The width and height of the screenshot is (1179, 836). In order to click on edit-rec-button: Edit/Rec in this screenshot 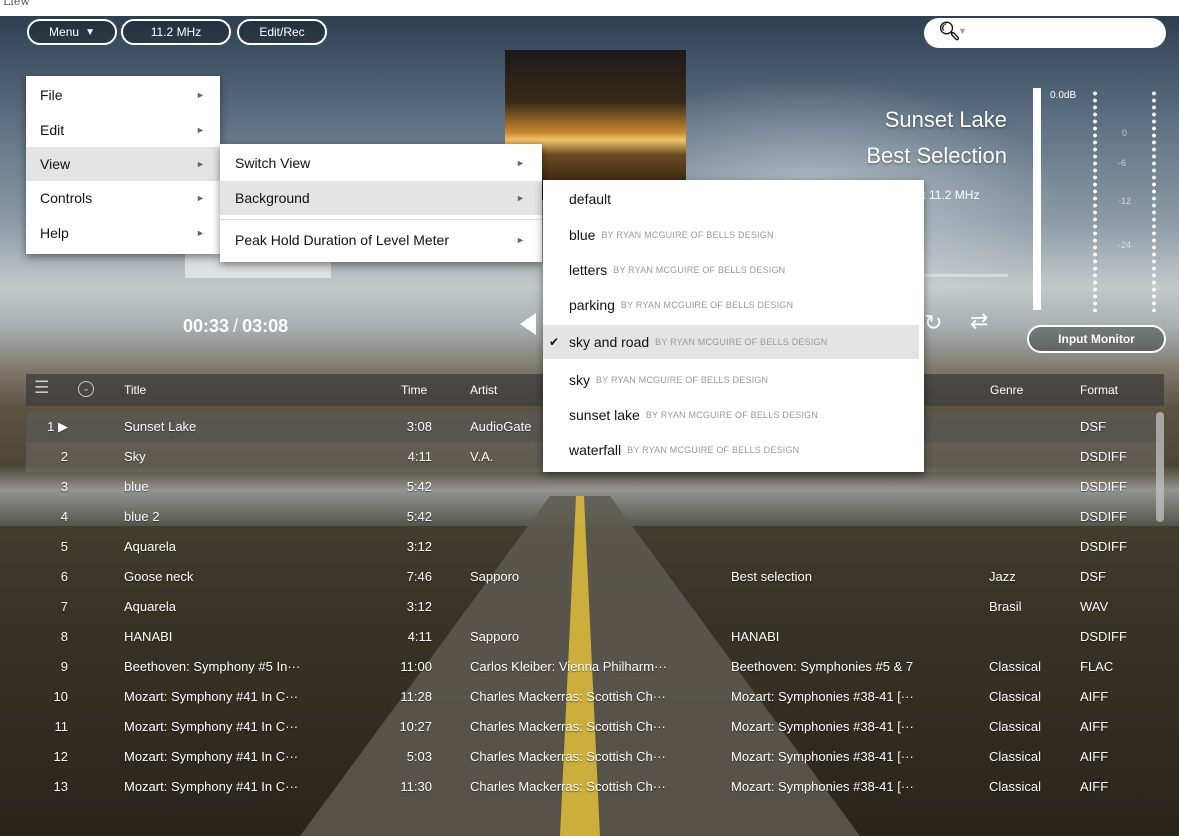, I will do `click(282, 32)`.